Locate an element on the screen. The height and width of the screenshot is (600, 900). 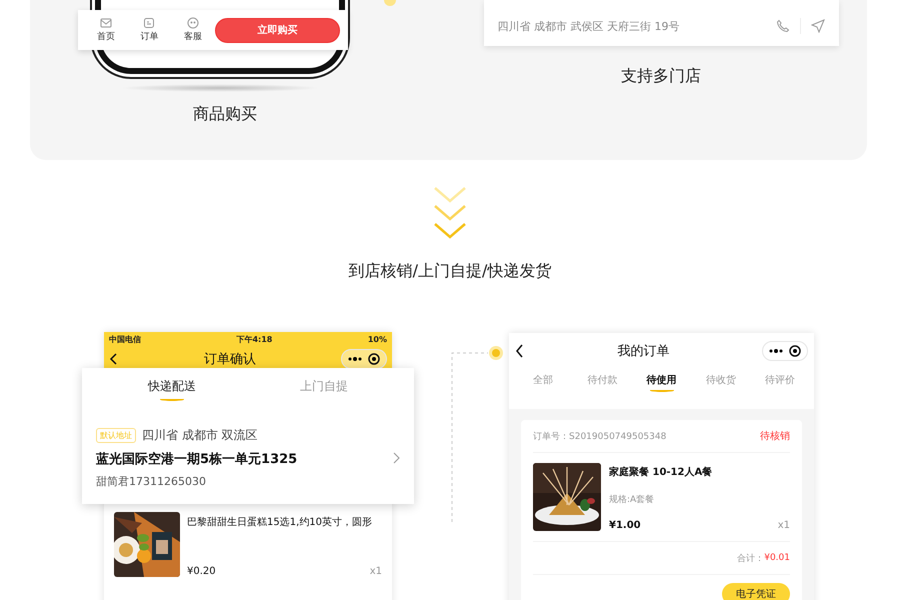
voucher-button: 电子凭证 is located at coordinates (756, 591).